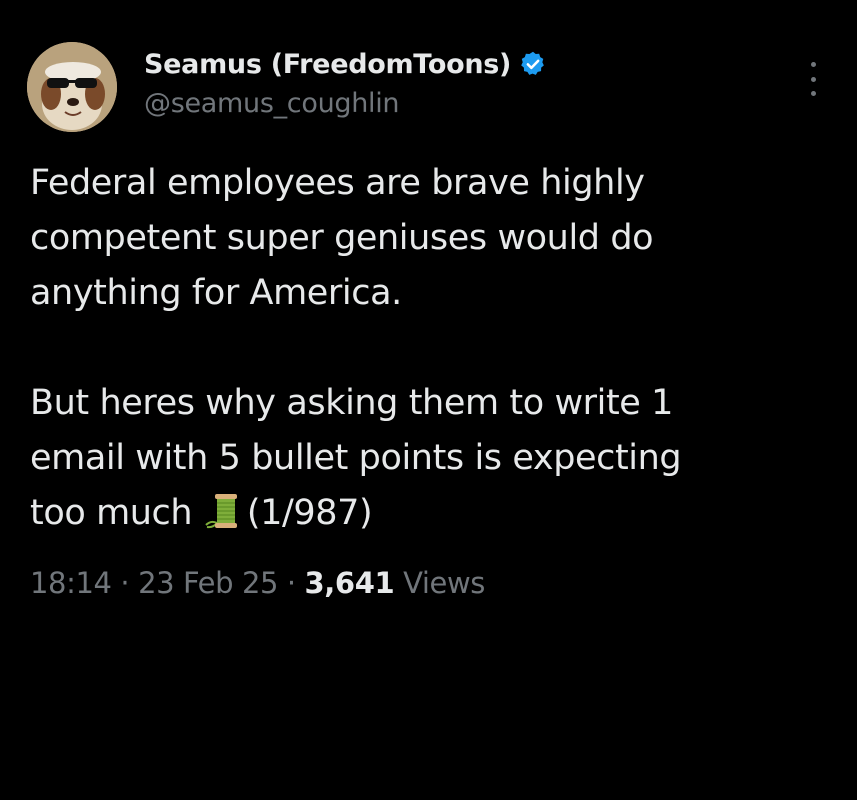 This screenshot has height=800, width=857. Describe the element at coordinates (71, 583) in the screenshot. I see `tweet-time: 18:14` at that location.